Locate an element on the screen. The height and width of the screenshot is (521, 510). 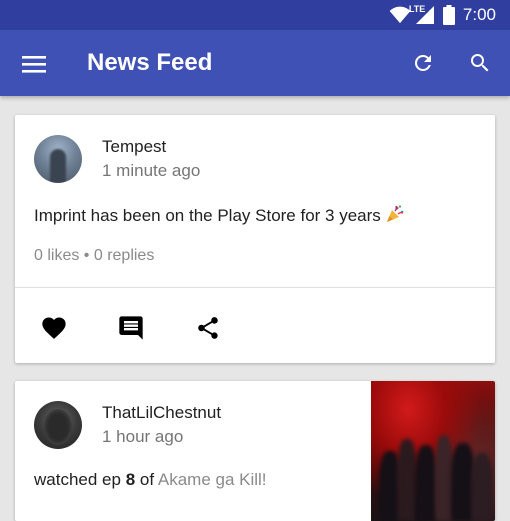
share-button is located at coordinates (208, 328).